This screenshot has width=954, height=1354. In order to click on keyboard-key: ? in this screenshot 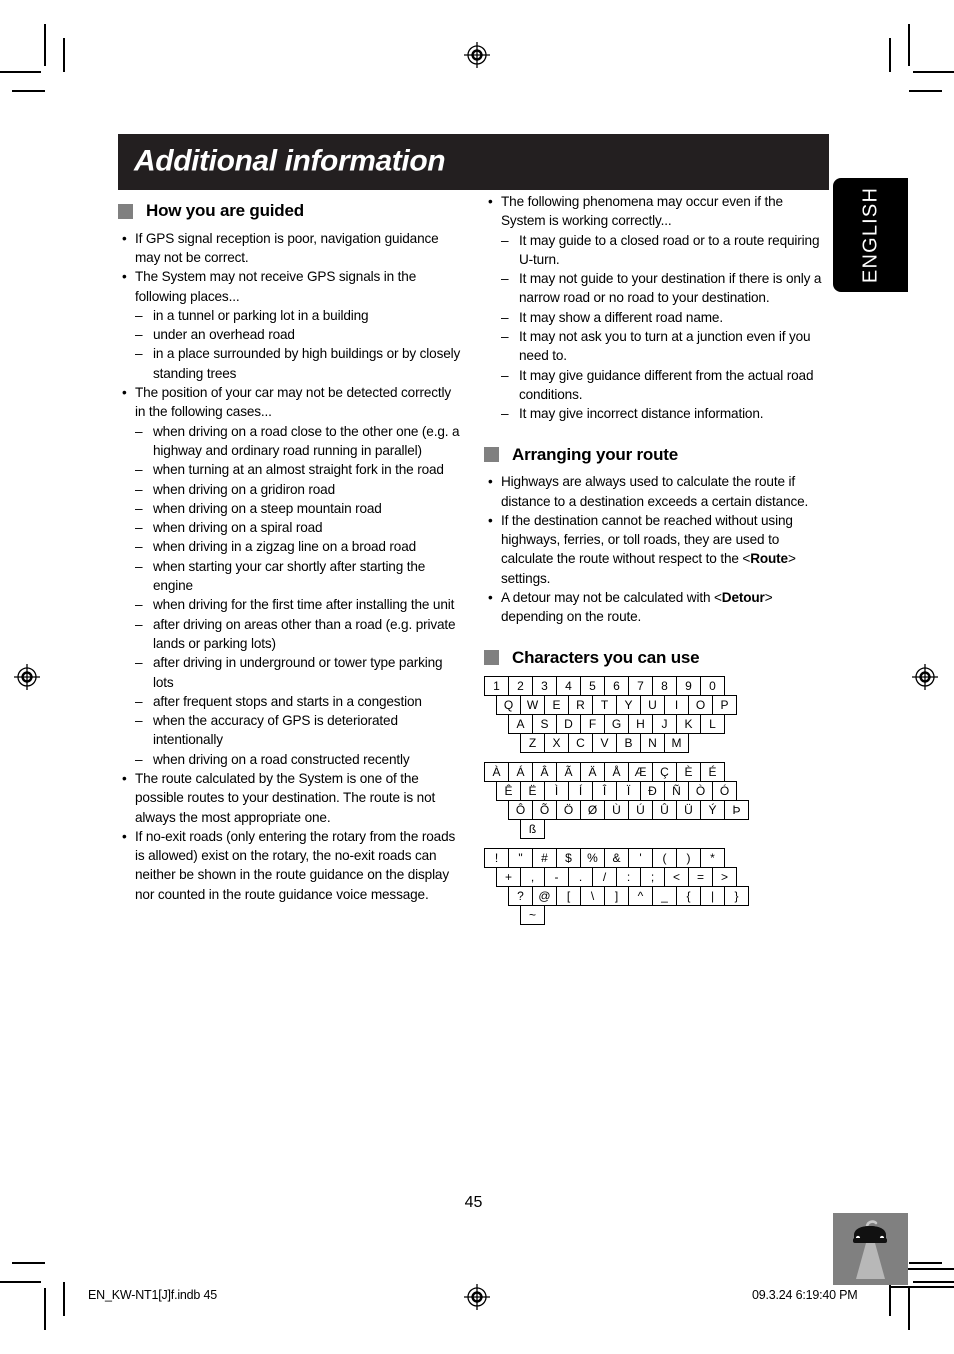, I will do `click(520, 896)`.